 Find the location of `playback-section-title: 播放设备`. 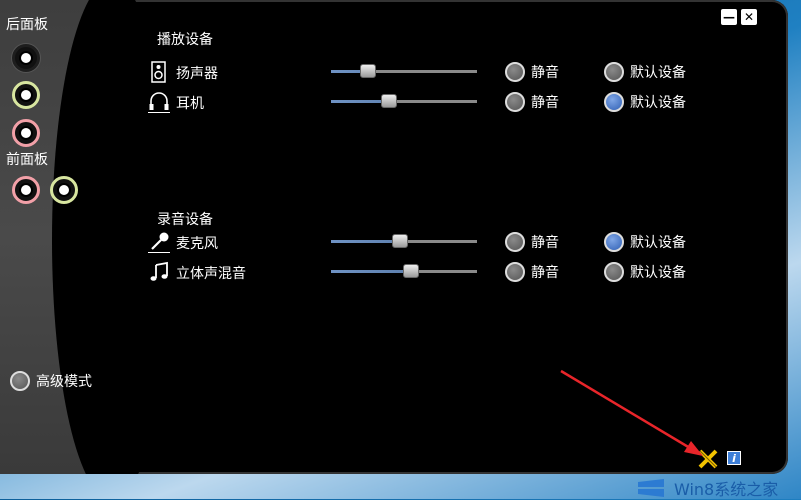

playback-section-title: 播放设备 is located at coordinates (185, 40).